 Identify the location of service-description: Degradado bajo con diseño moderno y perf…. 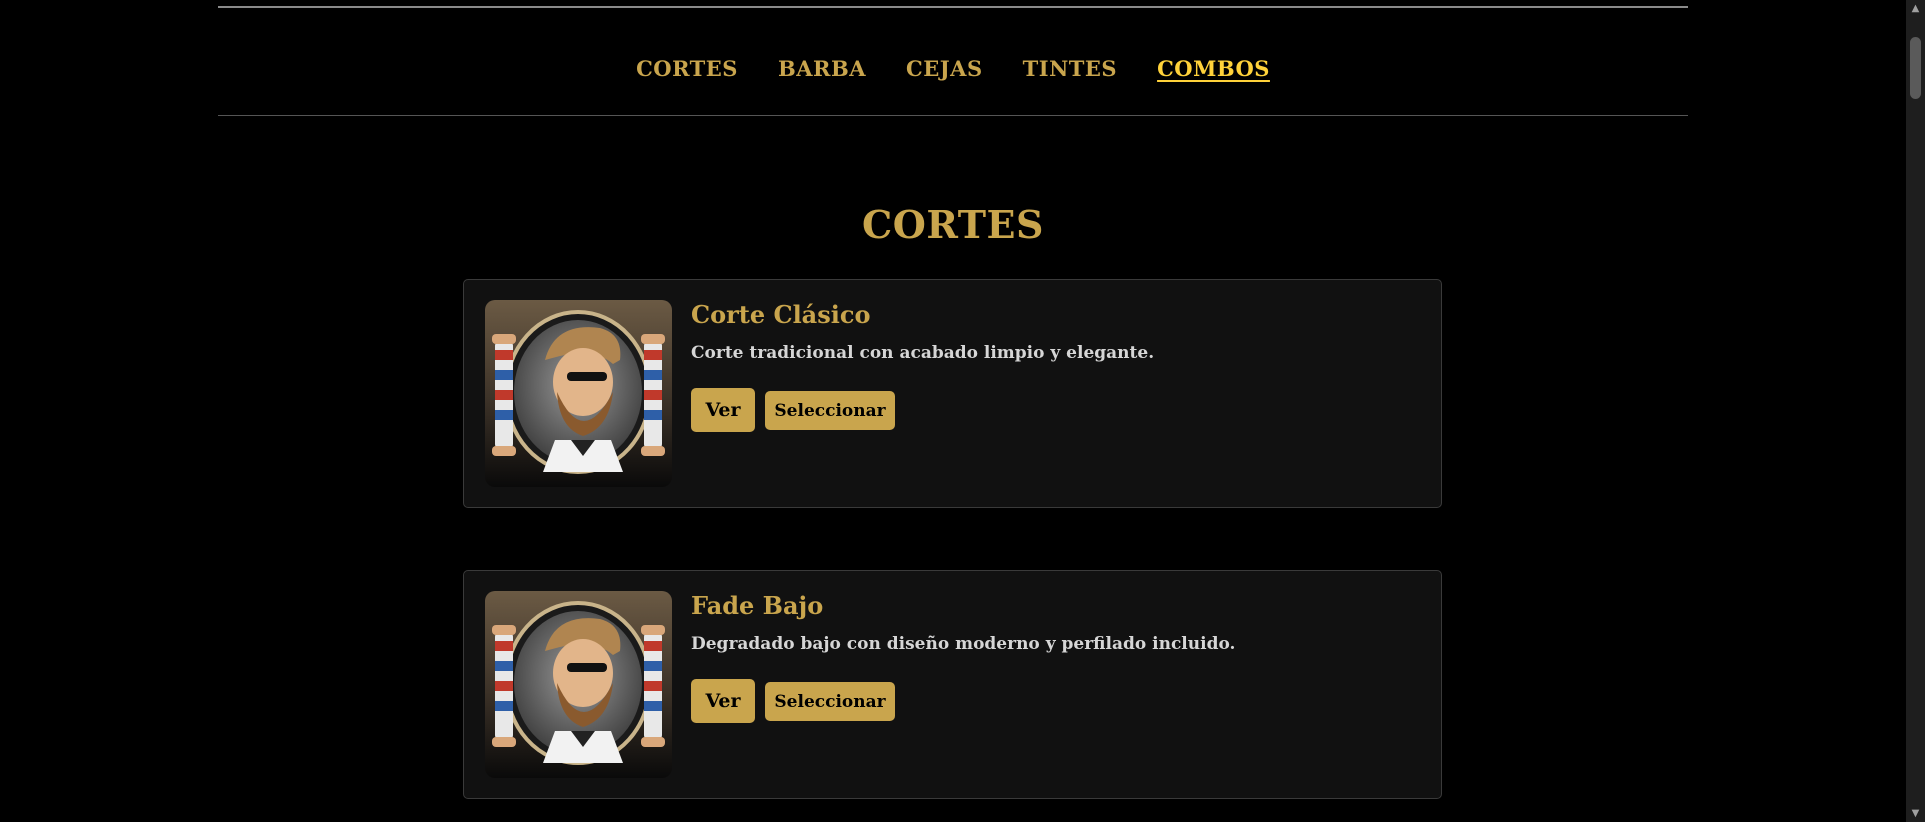
(963, 644).